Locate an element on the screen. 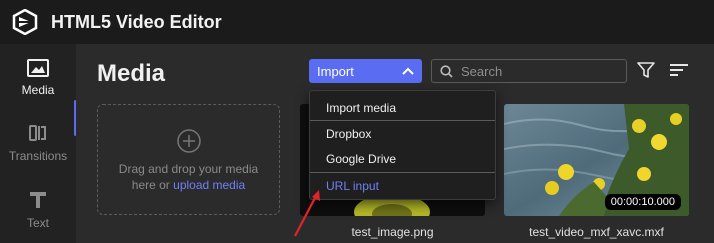 The height and width of the screenshot is (243, 714). sidebar: Media Transitions Text is located at coordinates (38, 143).